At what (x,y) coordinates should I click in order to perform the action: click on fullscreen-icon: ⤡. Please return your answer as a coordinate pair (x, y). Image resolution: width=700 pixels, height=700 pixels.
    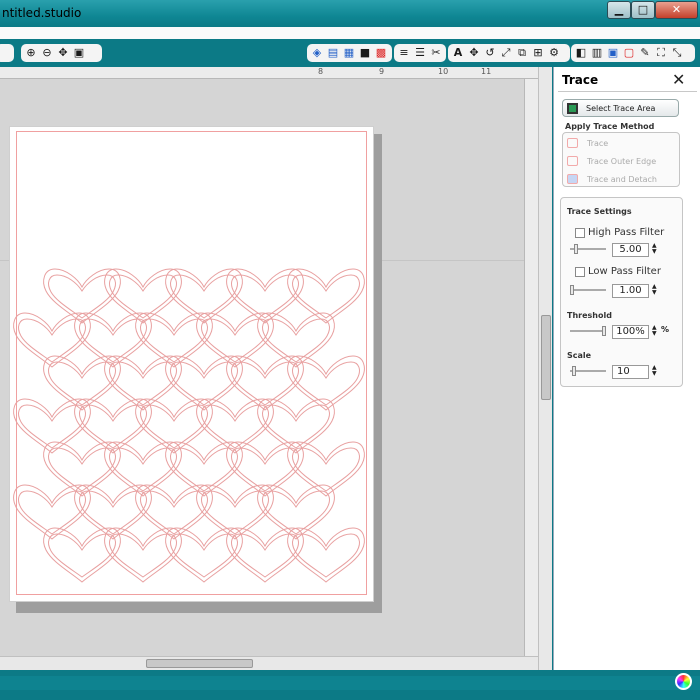
    Looking at the image, I should click on (677, 53).